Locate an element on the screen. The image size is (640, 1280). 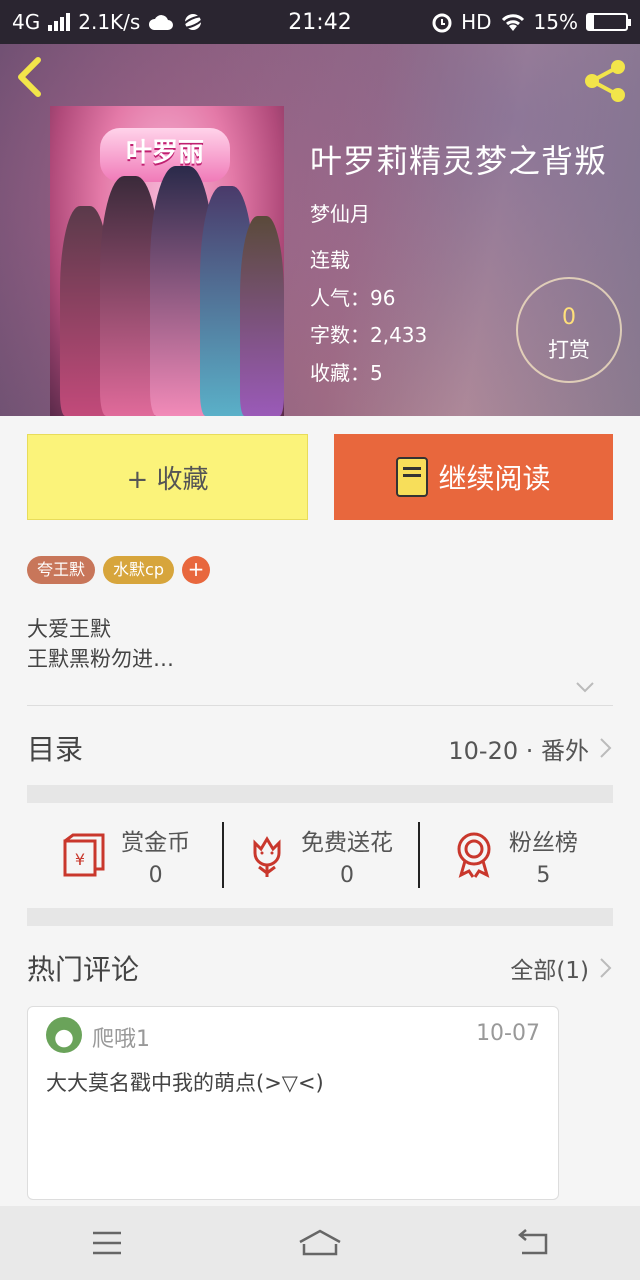
planet-icon is located at coordinates (193, 22).